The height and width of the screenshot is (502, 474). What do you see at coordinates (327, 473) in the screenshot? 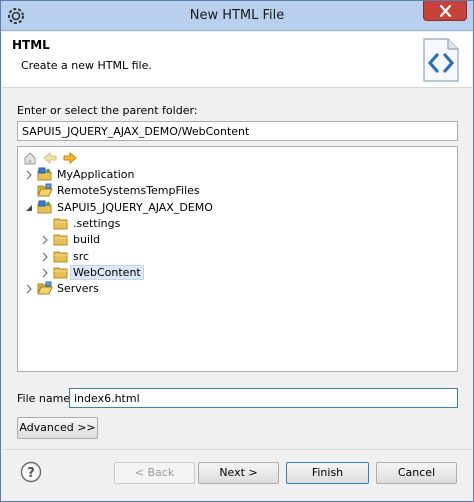
I see `finish-button: Finish` at bounding box center [327, 473].